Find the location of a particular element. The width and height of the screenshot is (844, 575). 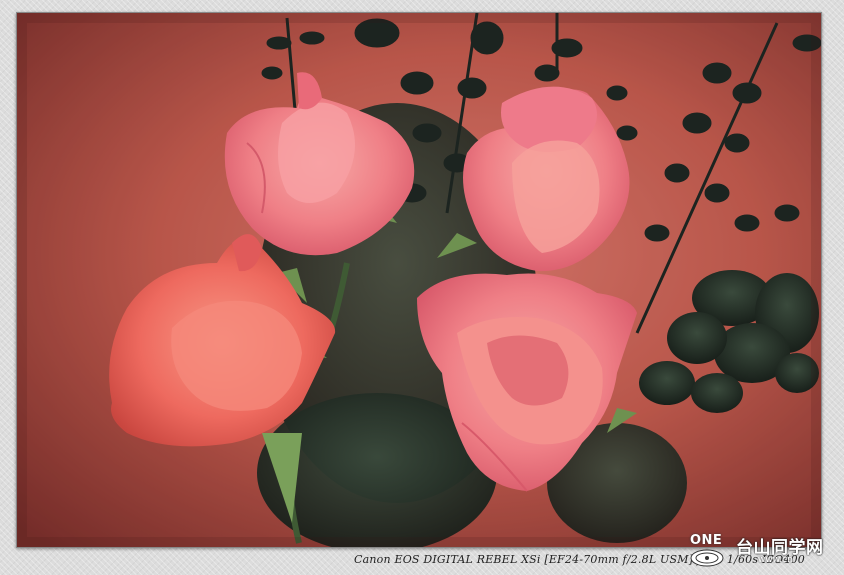

watermark-url: www.cn is located at coordinates (775, 560).